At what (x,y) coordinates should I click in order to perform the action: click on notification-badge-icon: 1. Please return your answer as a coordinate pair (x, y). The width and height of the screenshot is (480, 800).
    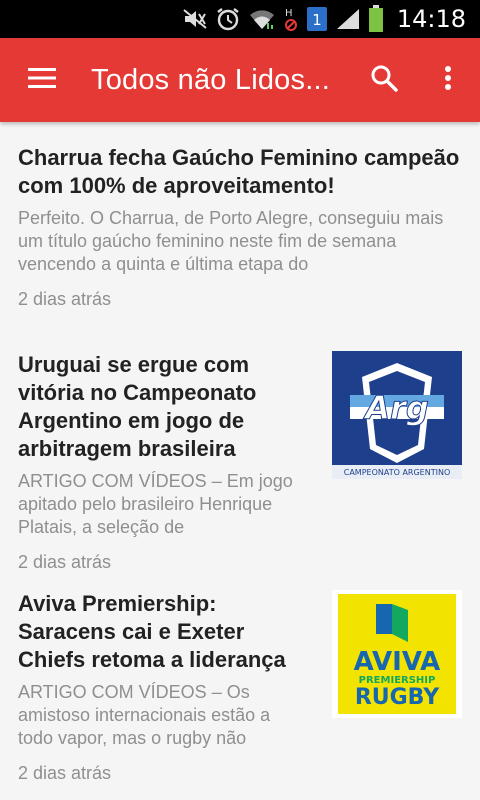
    Looking at the image, I should click on (317, 19).